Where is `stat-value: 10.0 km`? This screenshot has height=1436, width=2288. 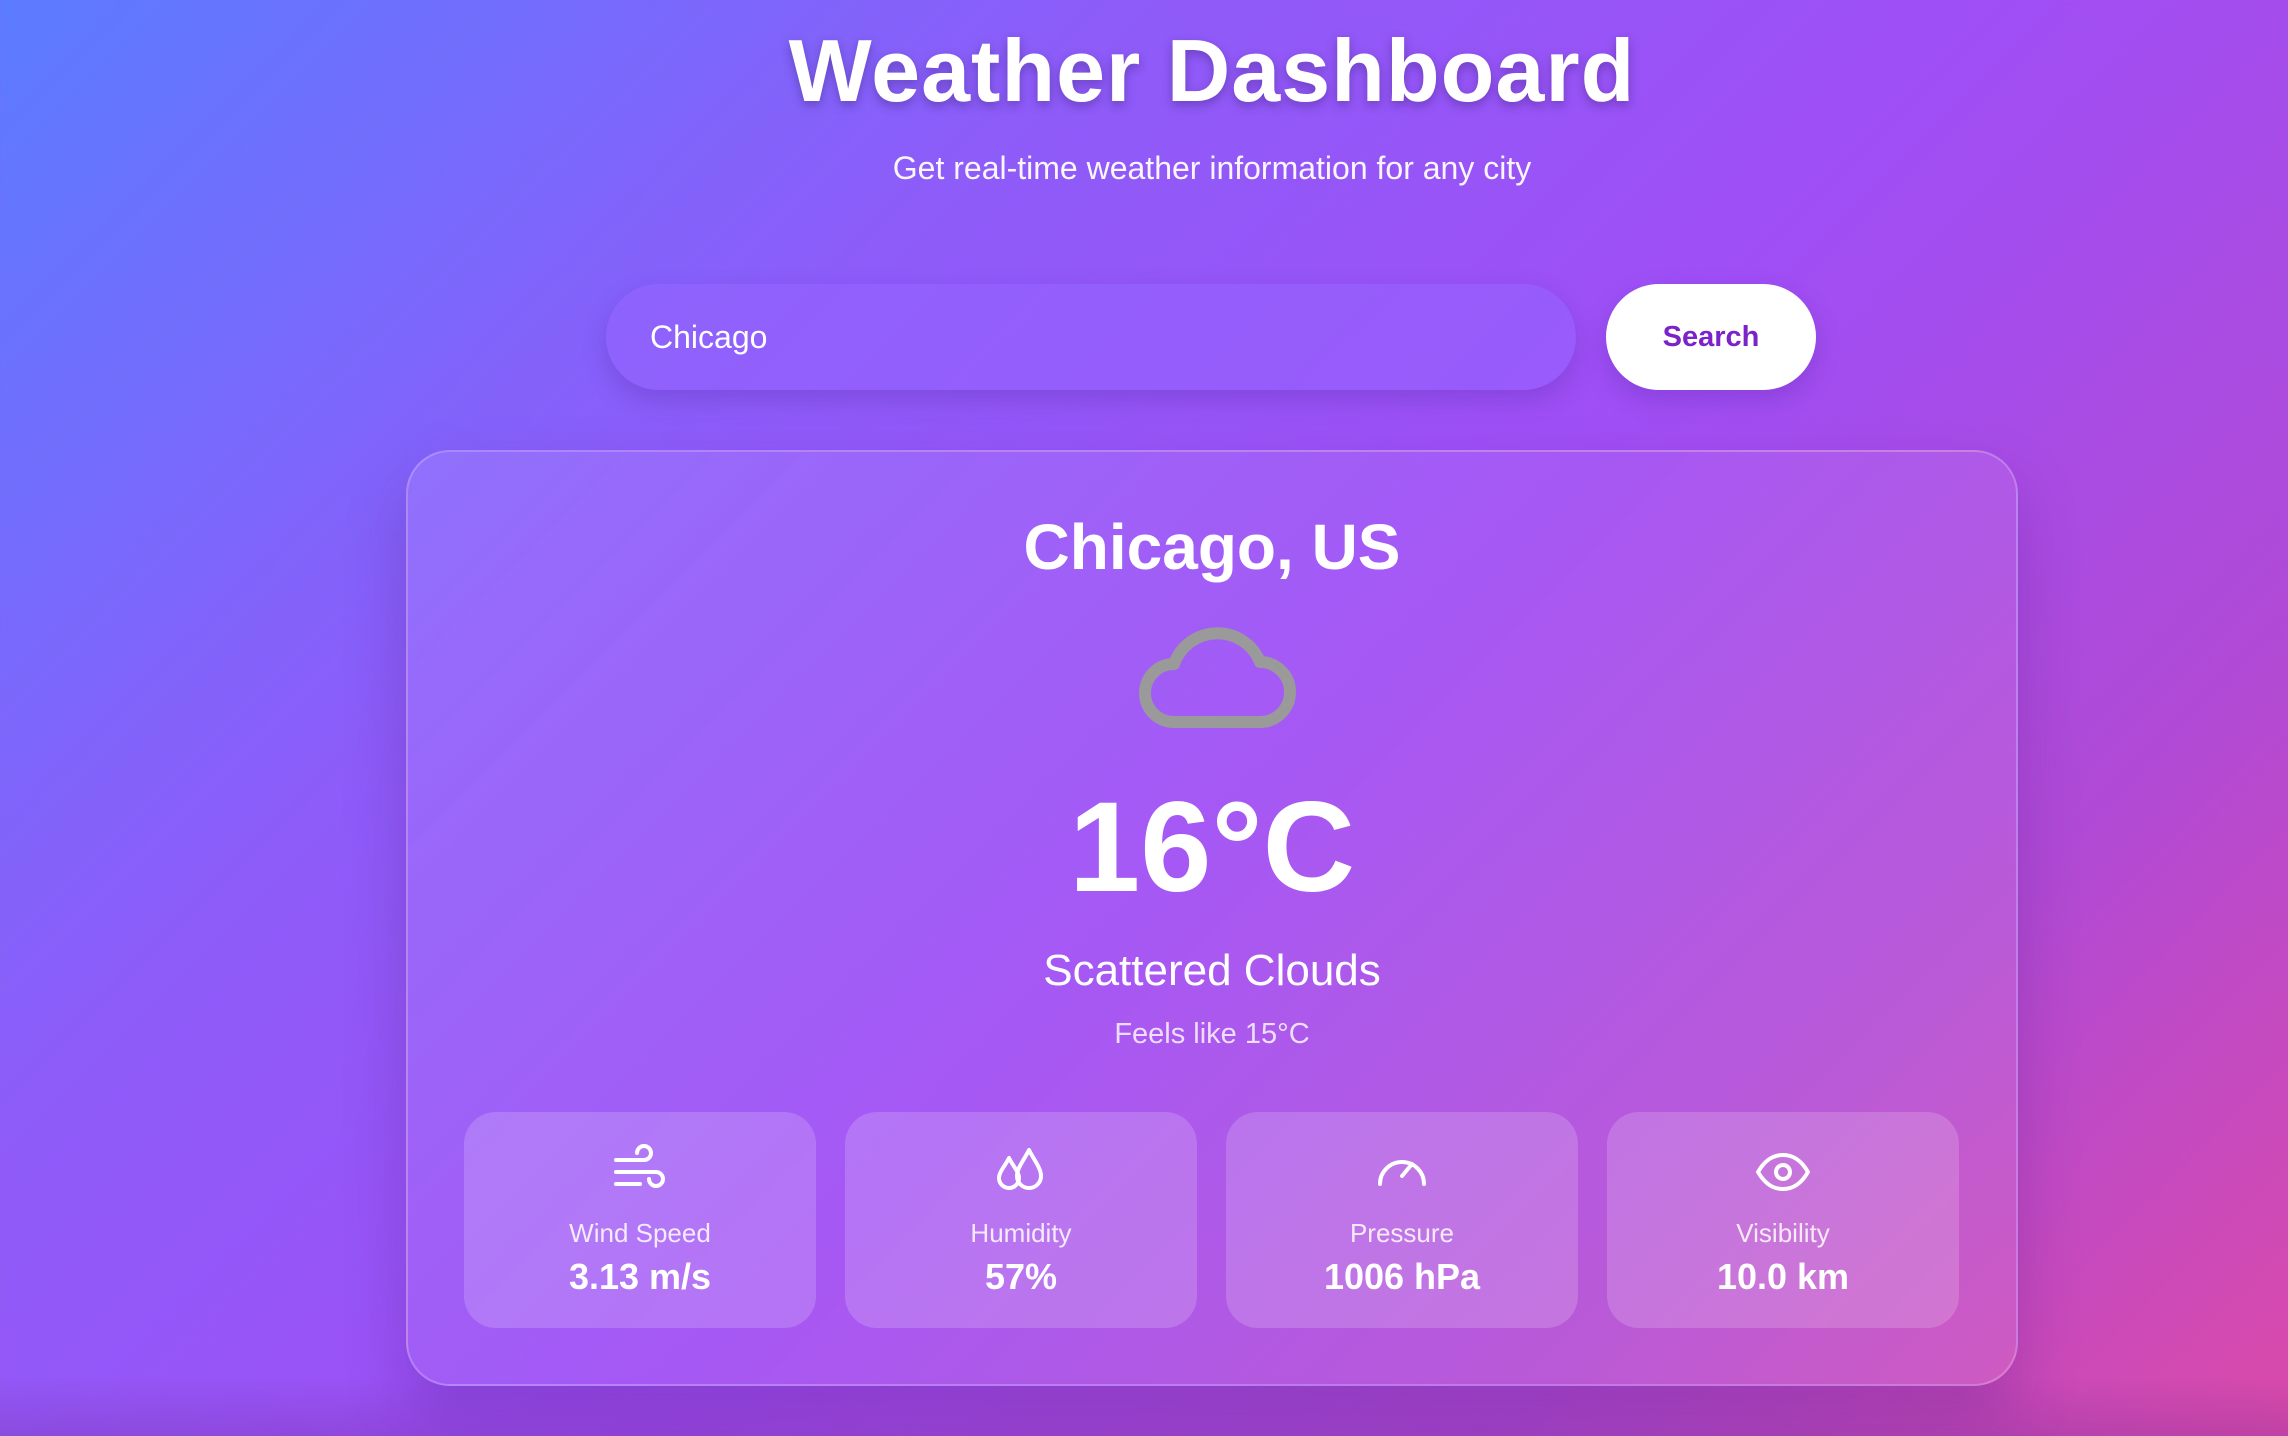
stat-value: 10.0 km is located at coordinates (1783, 1276).